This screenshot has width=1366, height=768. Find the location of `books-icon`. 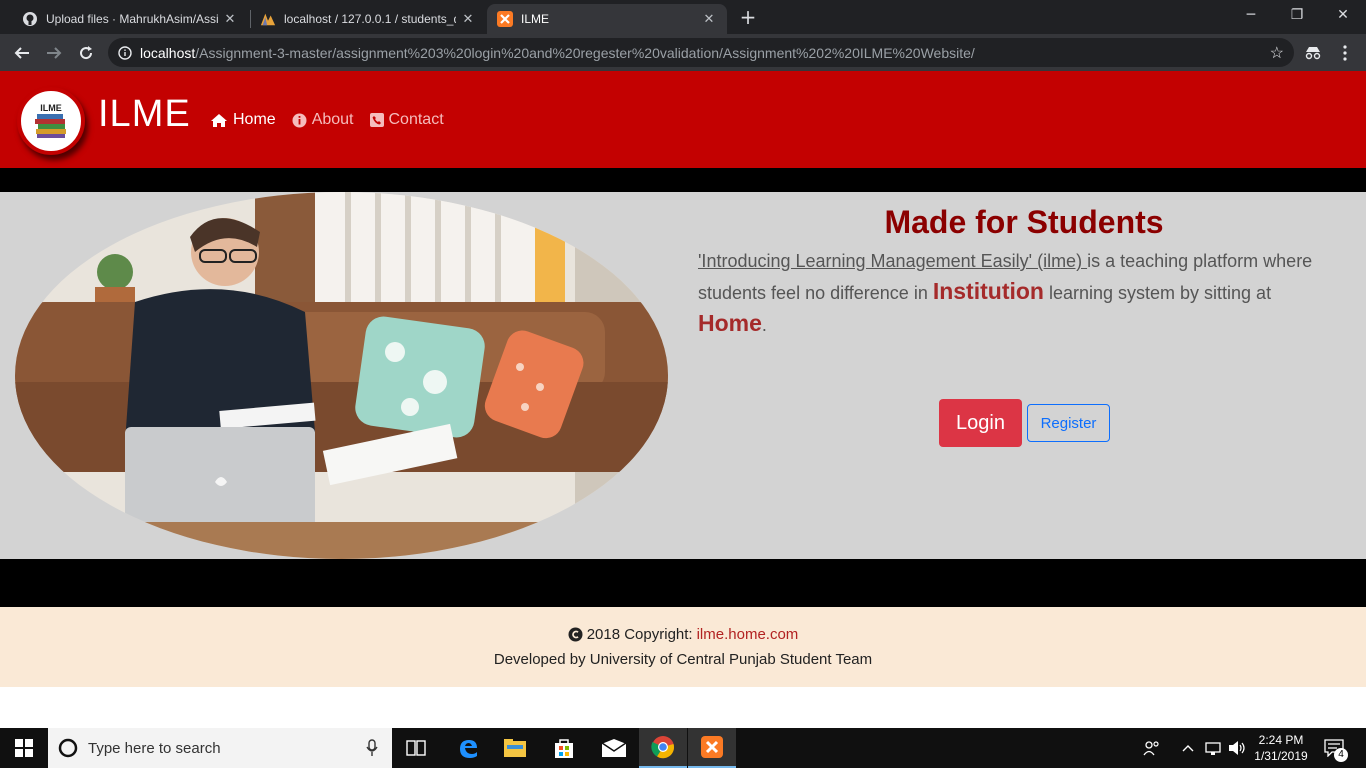

books-icon is located at coordinates (50, 126).